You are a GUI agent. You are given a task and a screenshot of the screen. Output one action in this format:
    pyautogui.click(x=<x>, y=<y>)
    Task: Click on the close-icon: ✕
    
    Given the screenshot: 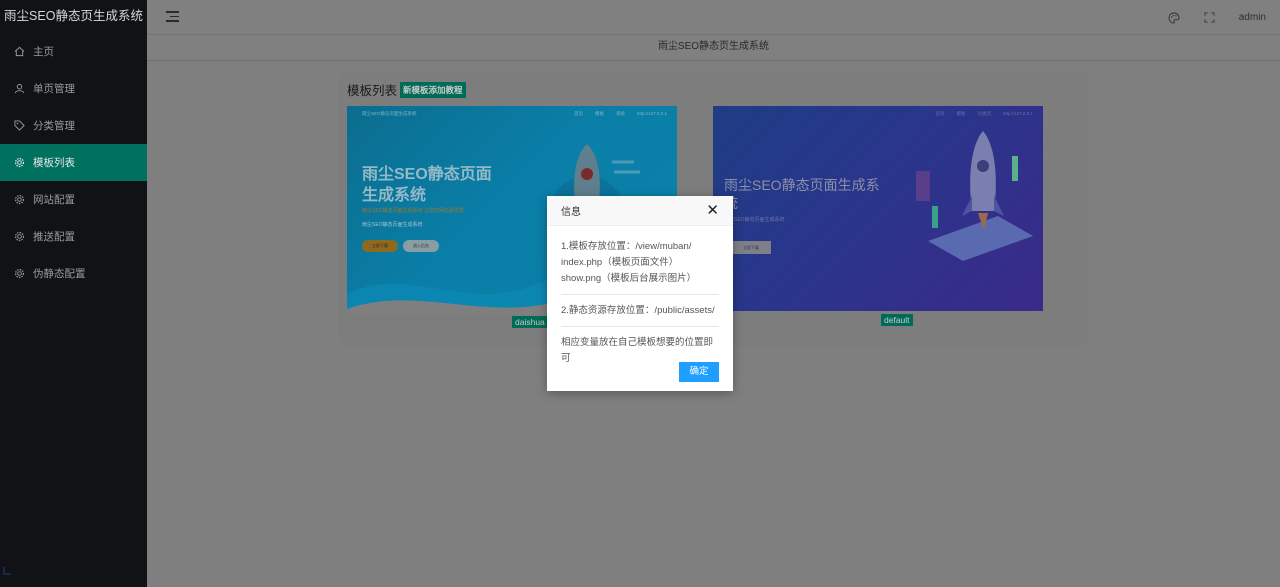 What is the action you would take?
    pyautogui.click(x=712, y=210)
    